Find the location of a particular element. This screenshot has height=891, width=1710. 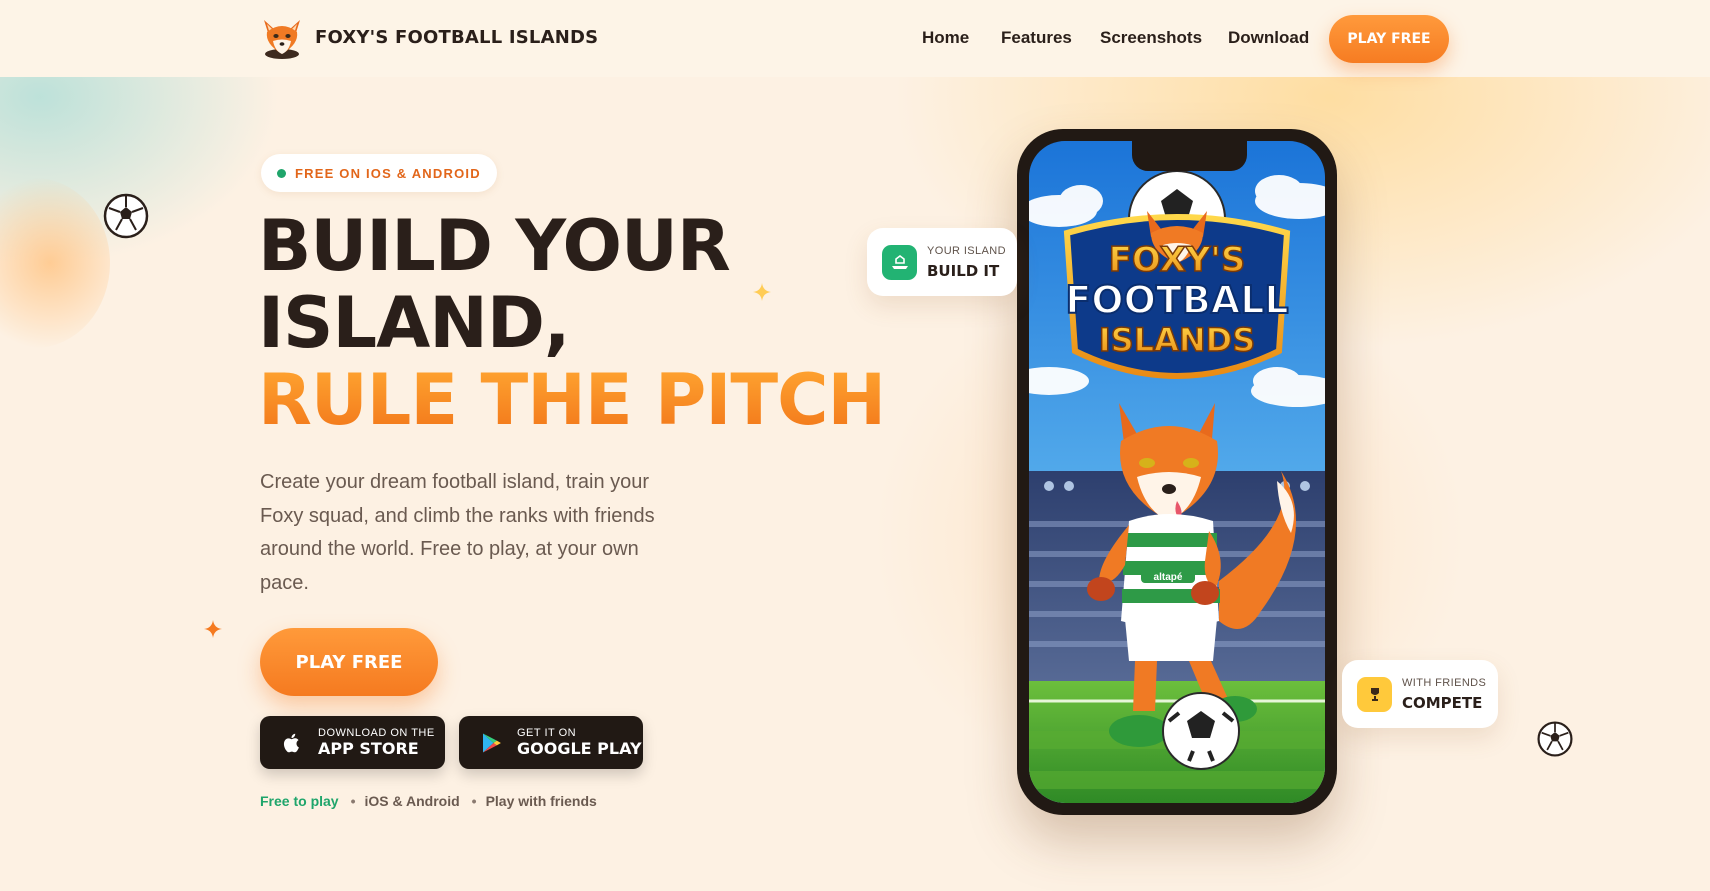

brand-name: FOXY'S FOOTBALL ISLANDS is located at coordinates (457, 37).